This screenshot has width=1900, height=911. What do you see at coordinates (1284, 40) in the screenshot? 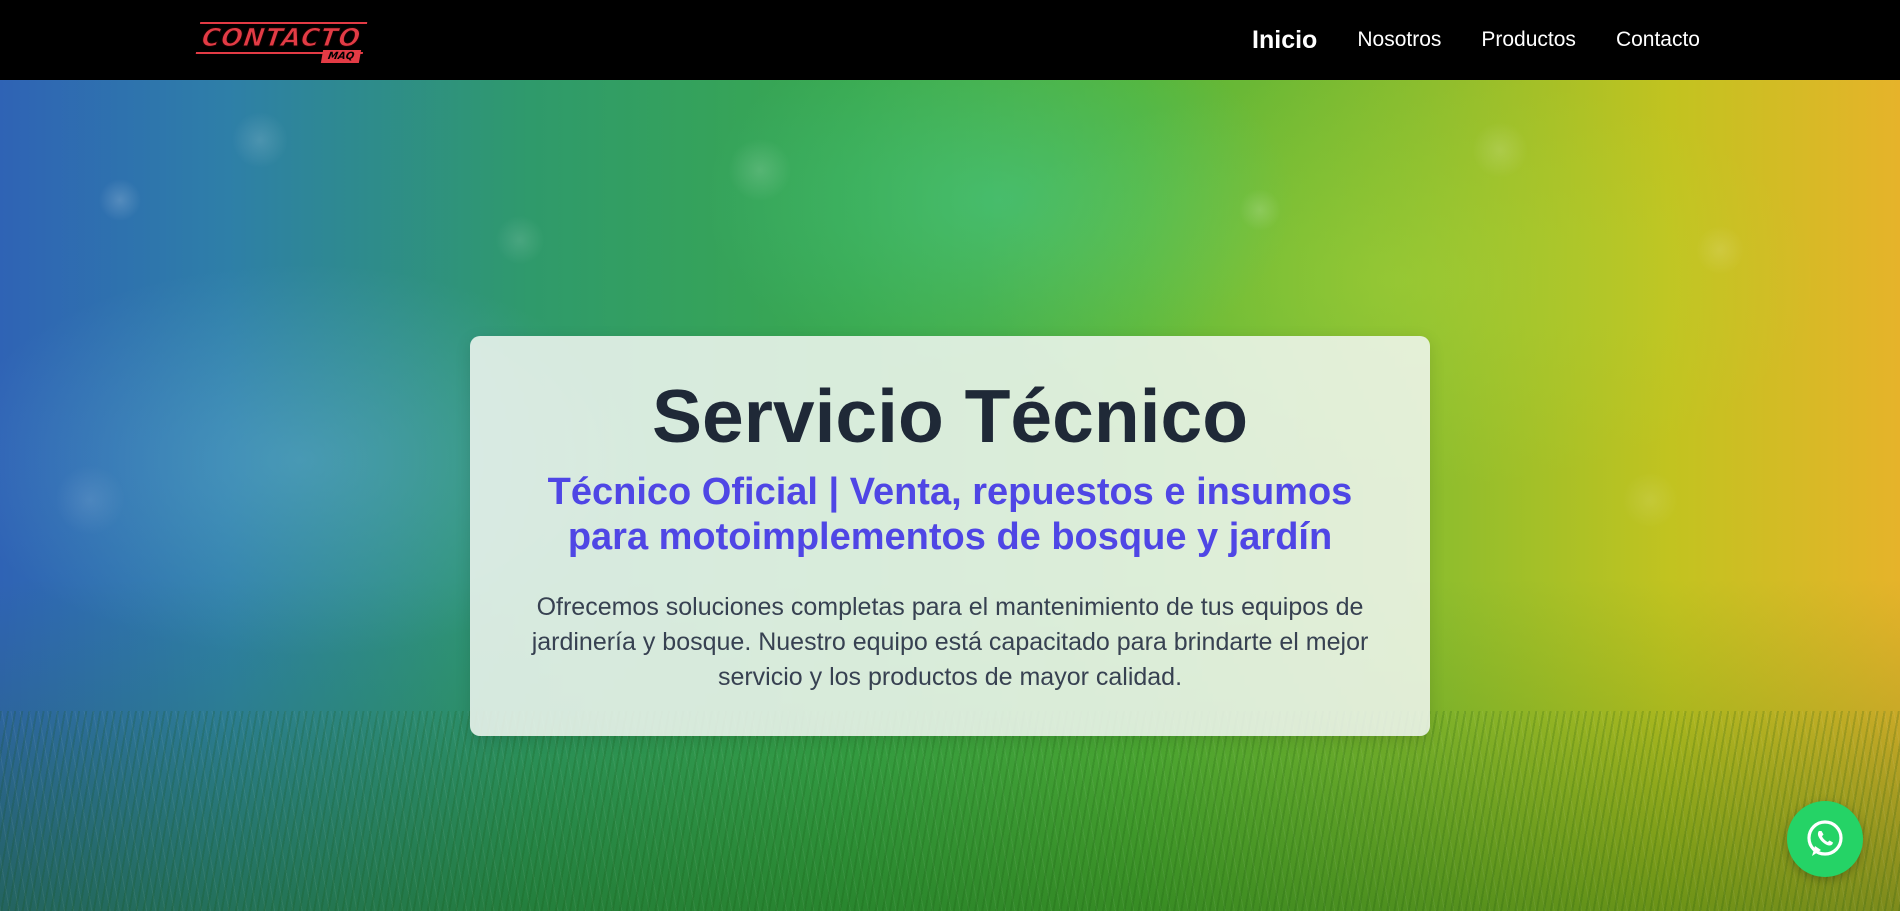
I see `nav-link-inicio: Inicio` at bounding box center [1284, 40].